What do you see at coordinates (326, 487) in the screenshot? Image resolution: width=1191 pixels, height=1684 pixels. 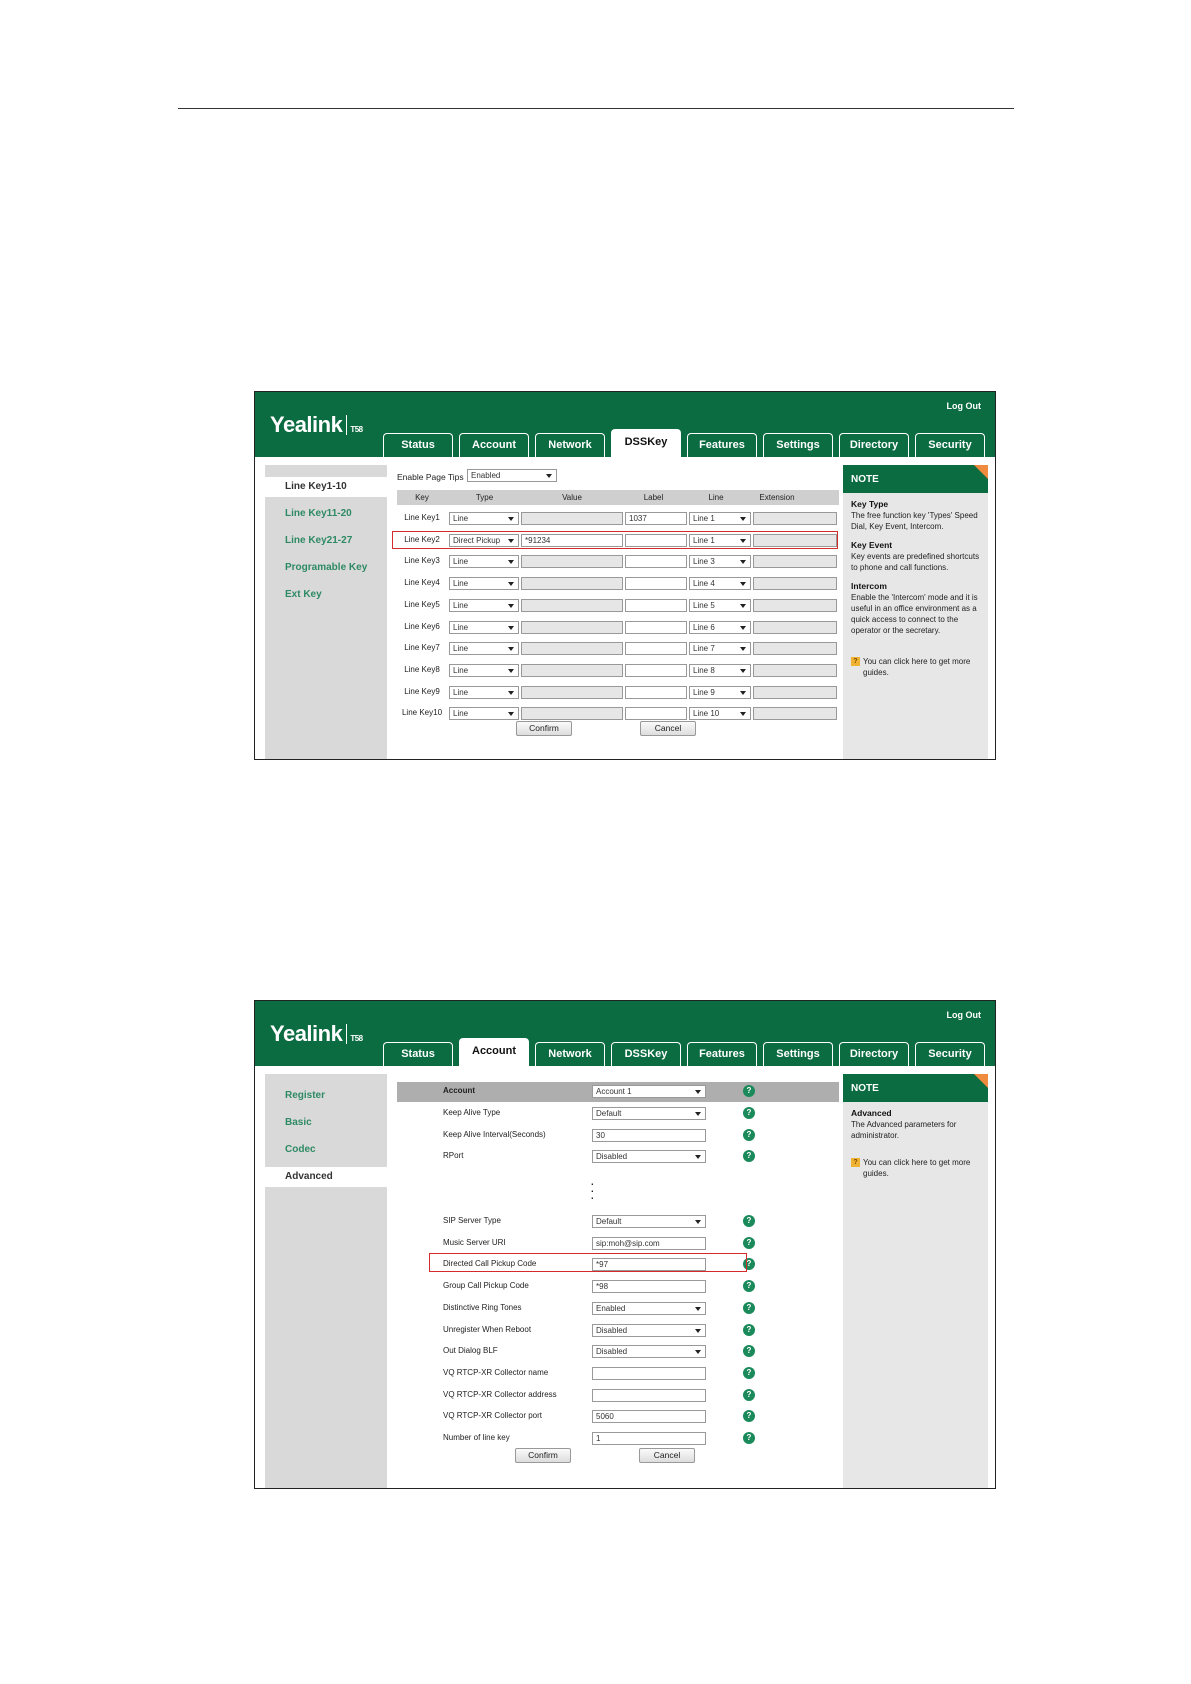 I see `sidebar-item-line-key1-10: Line Key1-10` at bounding box center [326, 487].